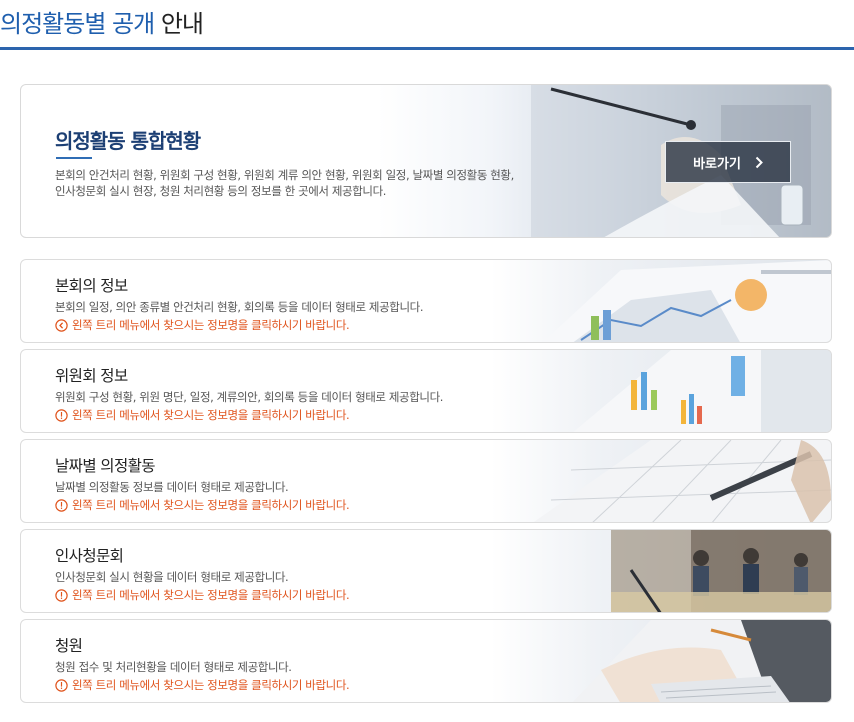  Describe the element at coordinates (61, 325) in the screenshot. I see `arrow-left-circle-icon` at that location.